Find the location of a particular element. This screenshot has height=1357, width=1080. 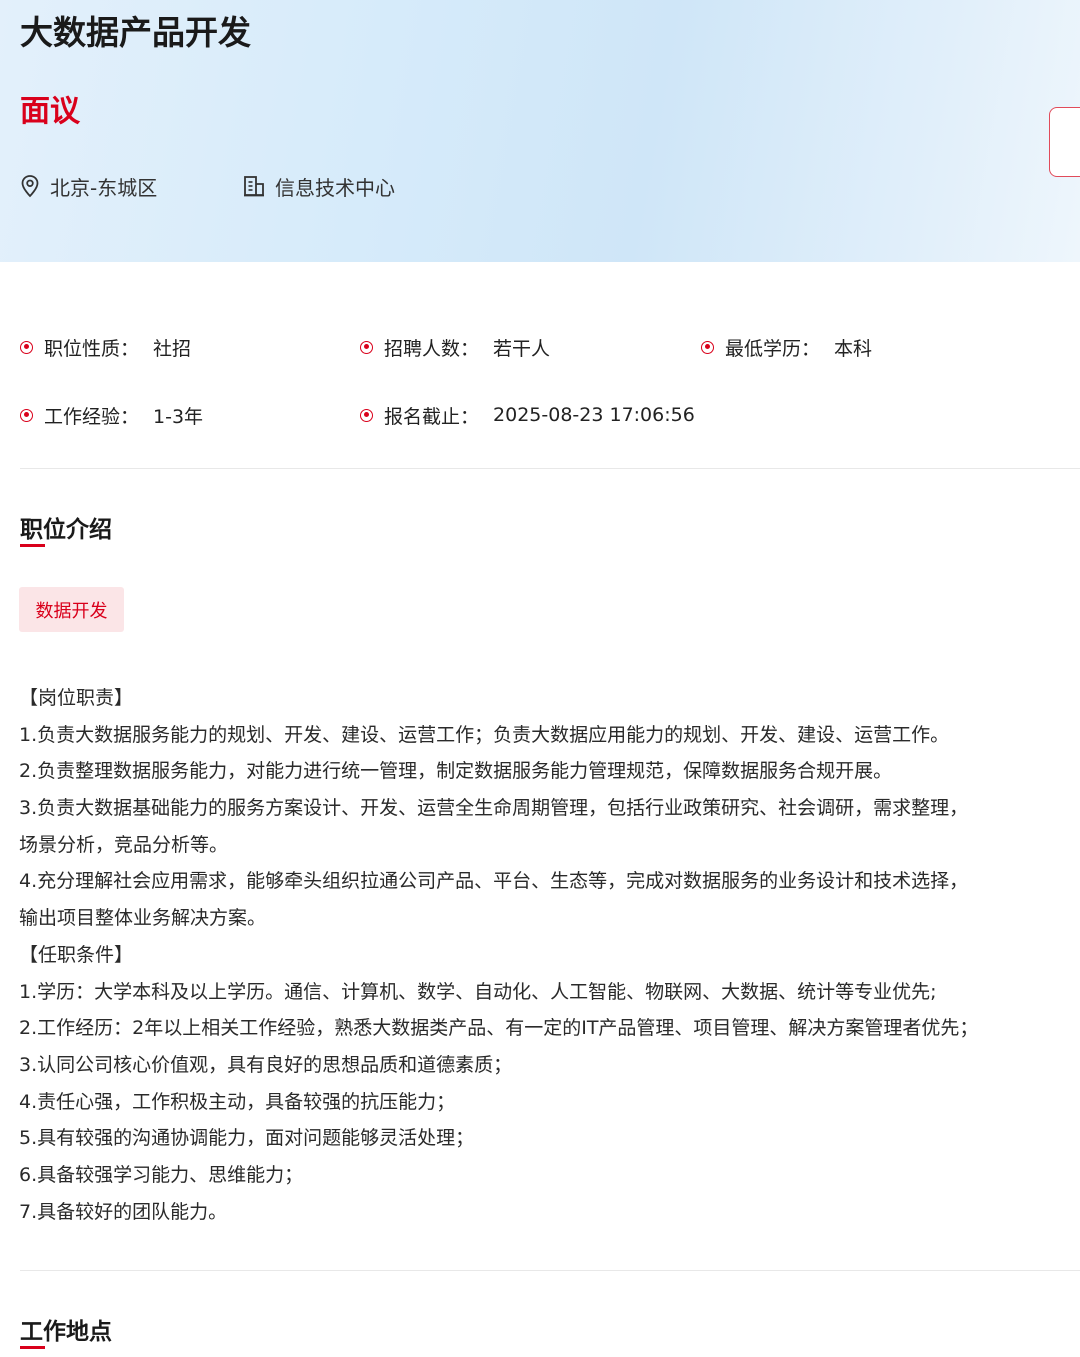

department-text: 信息技术中心 is located at coordinates (335, 187).